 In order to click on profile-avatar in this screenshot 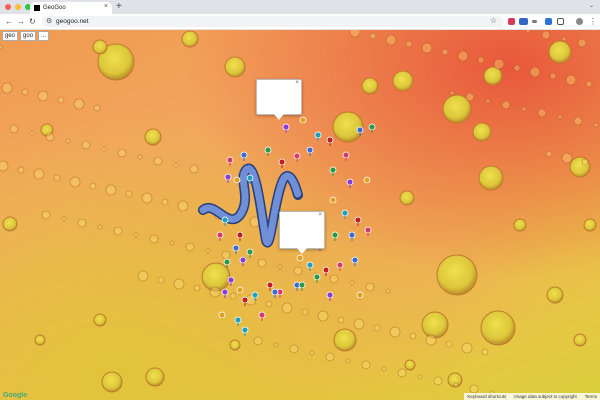, I will do `click(579, 21)`.